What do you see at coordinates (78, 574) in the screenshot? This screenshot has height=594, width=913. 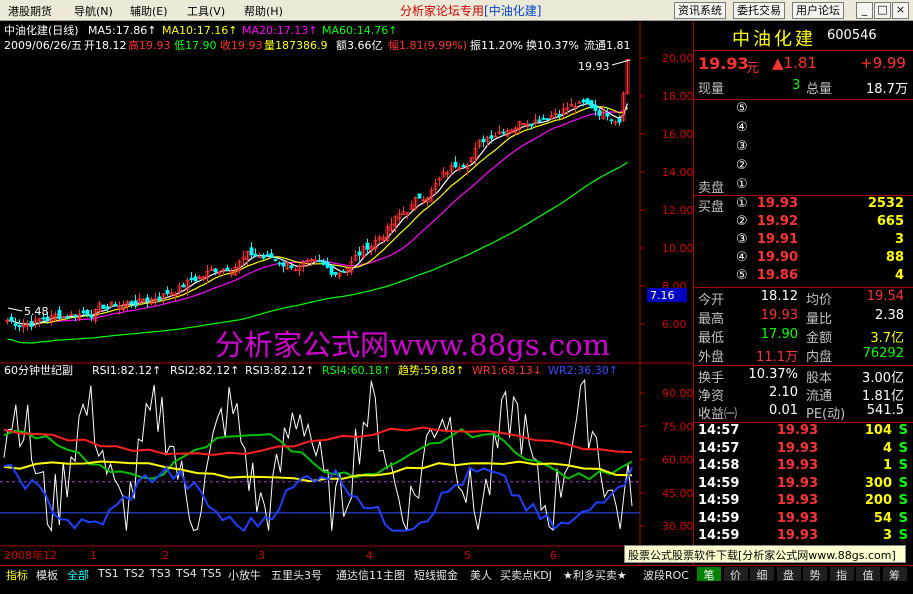 I see `bottom-tab: 全部` at bounding box center [78, 574].